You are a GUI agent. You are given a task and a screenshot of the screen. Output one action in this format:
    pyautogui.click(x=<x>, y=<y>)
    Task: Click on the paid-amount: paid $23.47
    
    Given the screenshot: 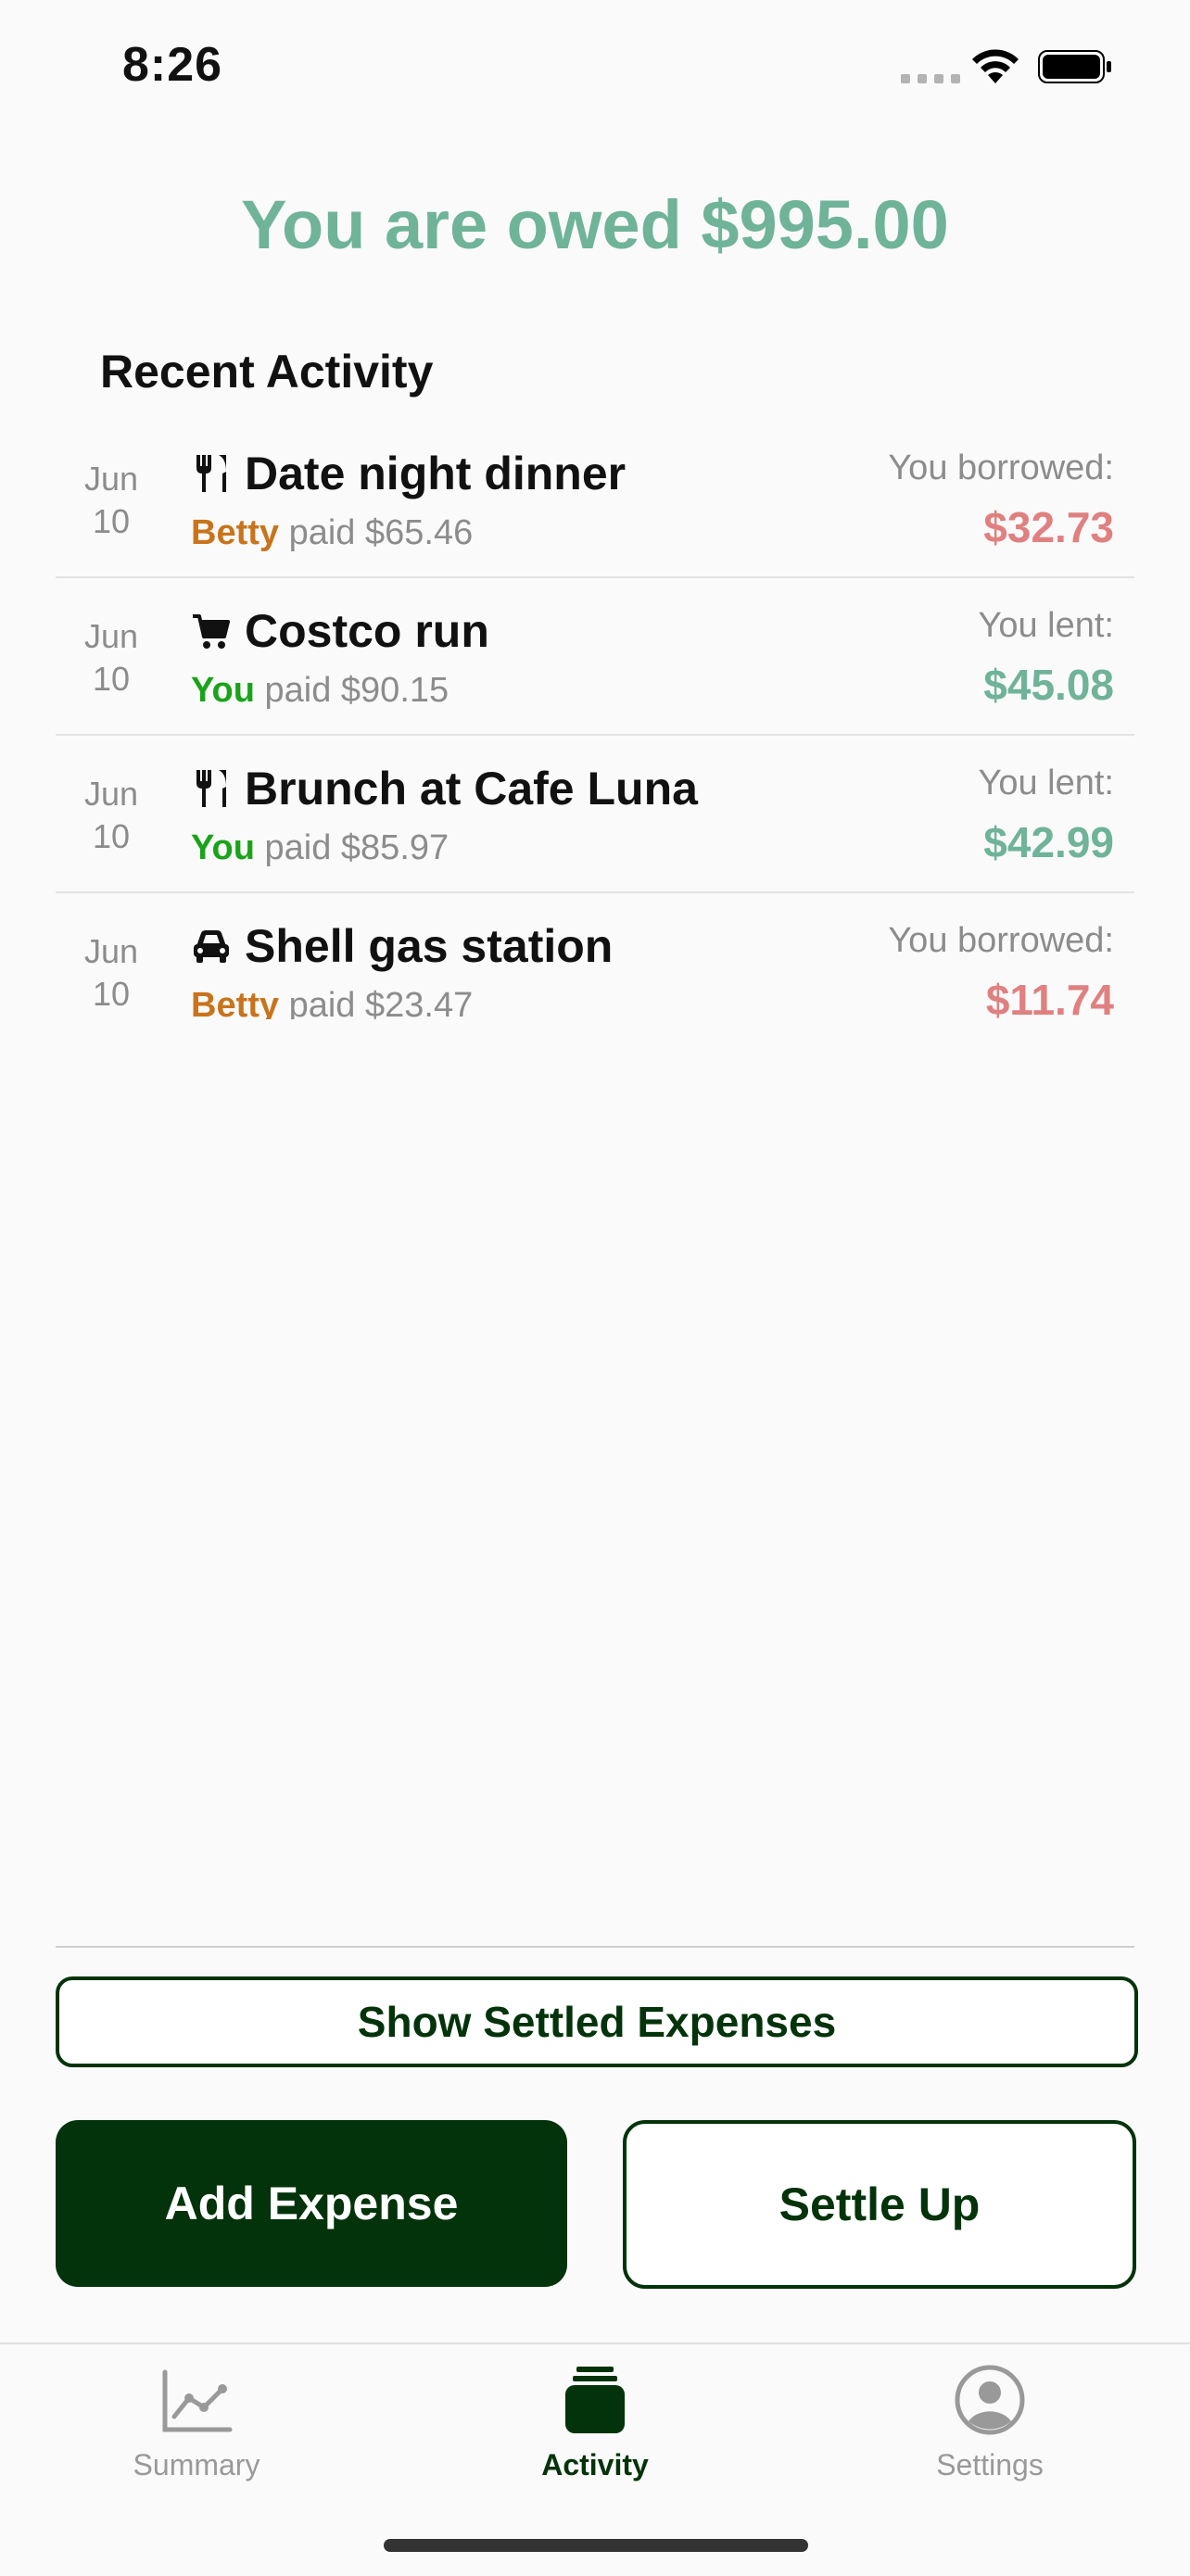 What is the action you would take?
    pyautogui.click(x=381, y=1002)
    